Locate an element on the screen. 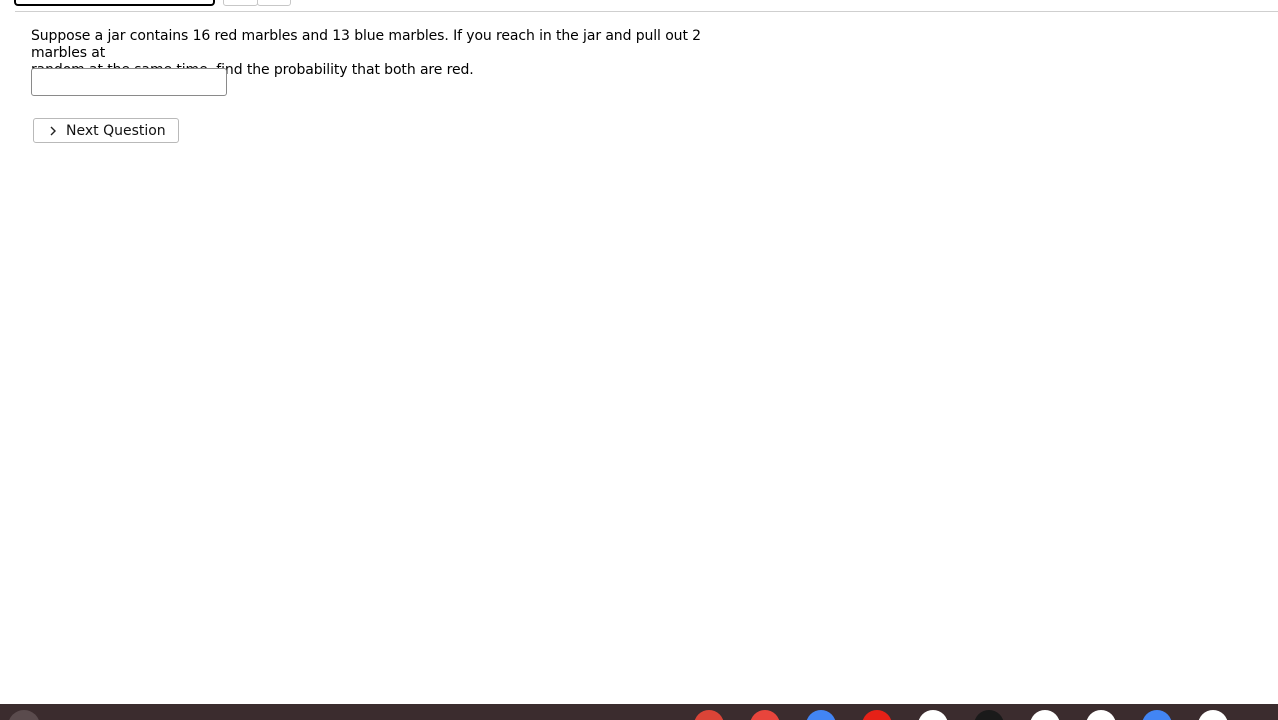  youtube-icon is located at coordinates (877, 715).